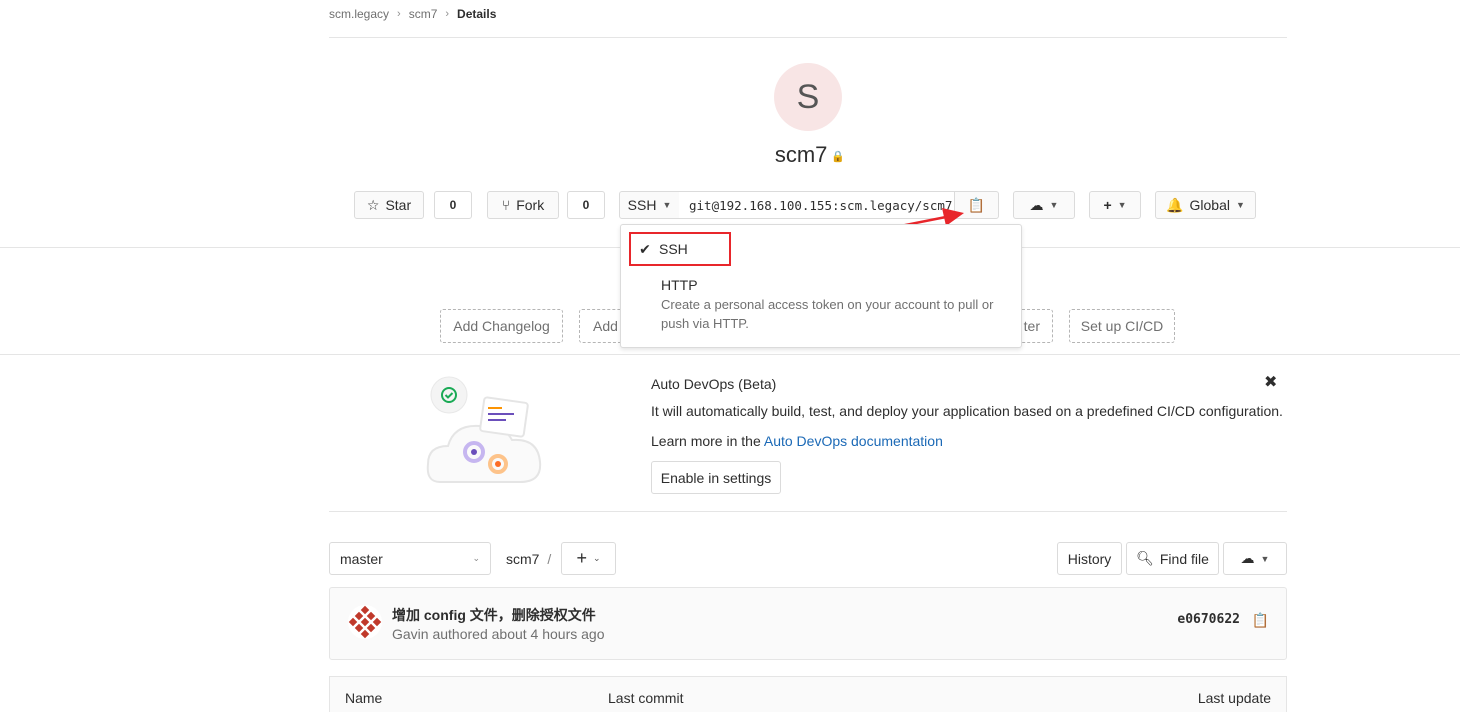  What do you see at coordinates (423, 14) in the screenshot?
I see `breadcrumb-project: scm7` at bounding box center [423, 14].